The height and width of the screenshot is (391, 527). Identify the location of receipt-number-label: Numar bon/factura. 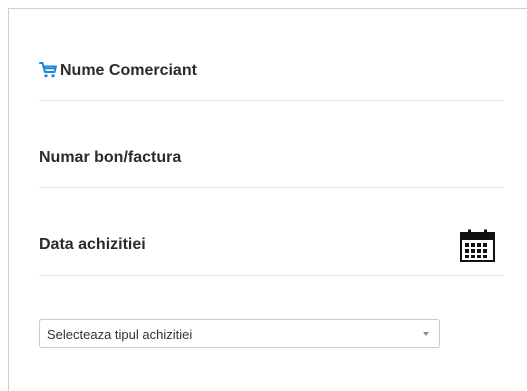
(110, 157).